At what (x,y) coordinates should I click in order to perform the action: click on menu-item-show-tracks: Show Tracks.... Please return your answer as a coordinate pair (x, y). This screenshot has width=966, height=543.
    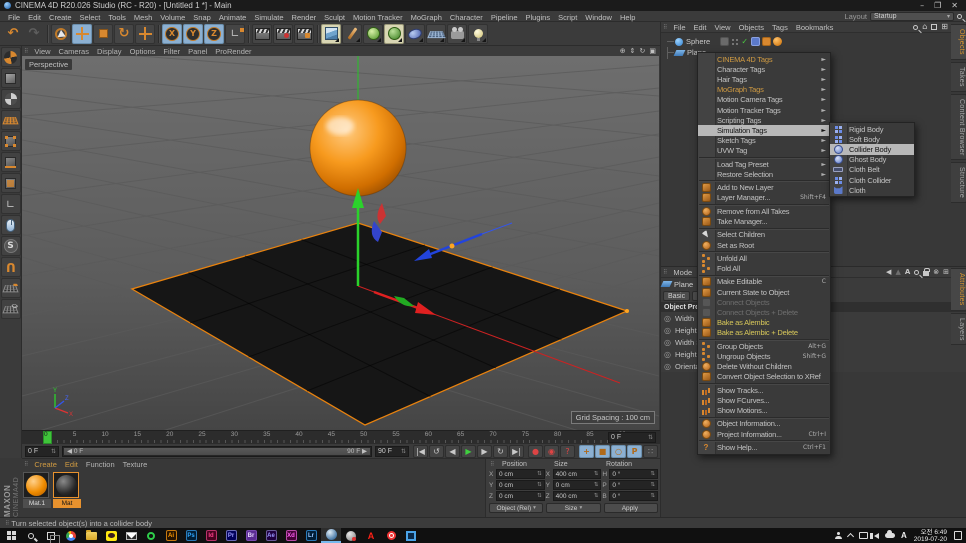
    Looking at the image, I should click on (764, 390).